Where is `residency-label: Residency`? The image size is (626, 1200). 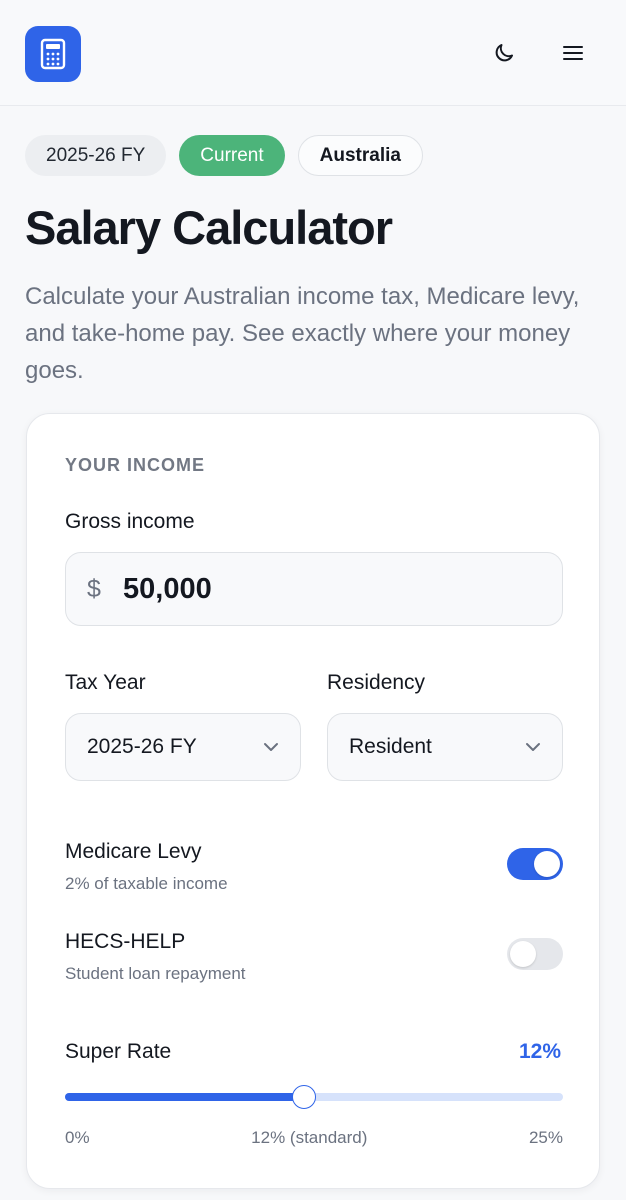 residency-label: Residency is located at coordinates (376, 682).